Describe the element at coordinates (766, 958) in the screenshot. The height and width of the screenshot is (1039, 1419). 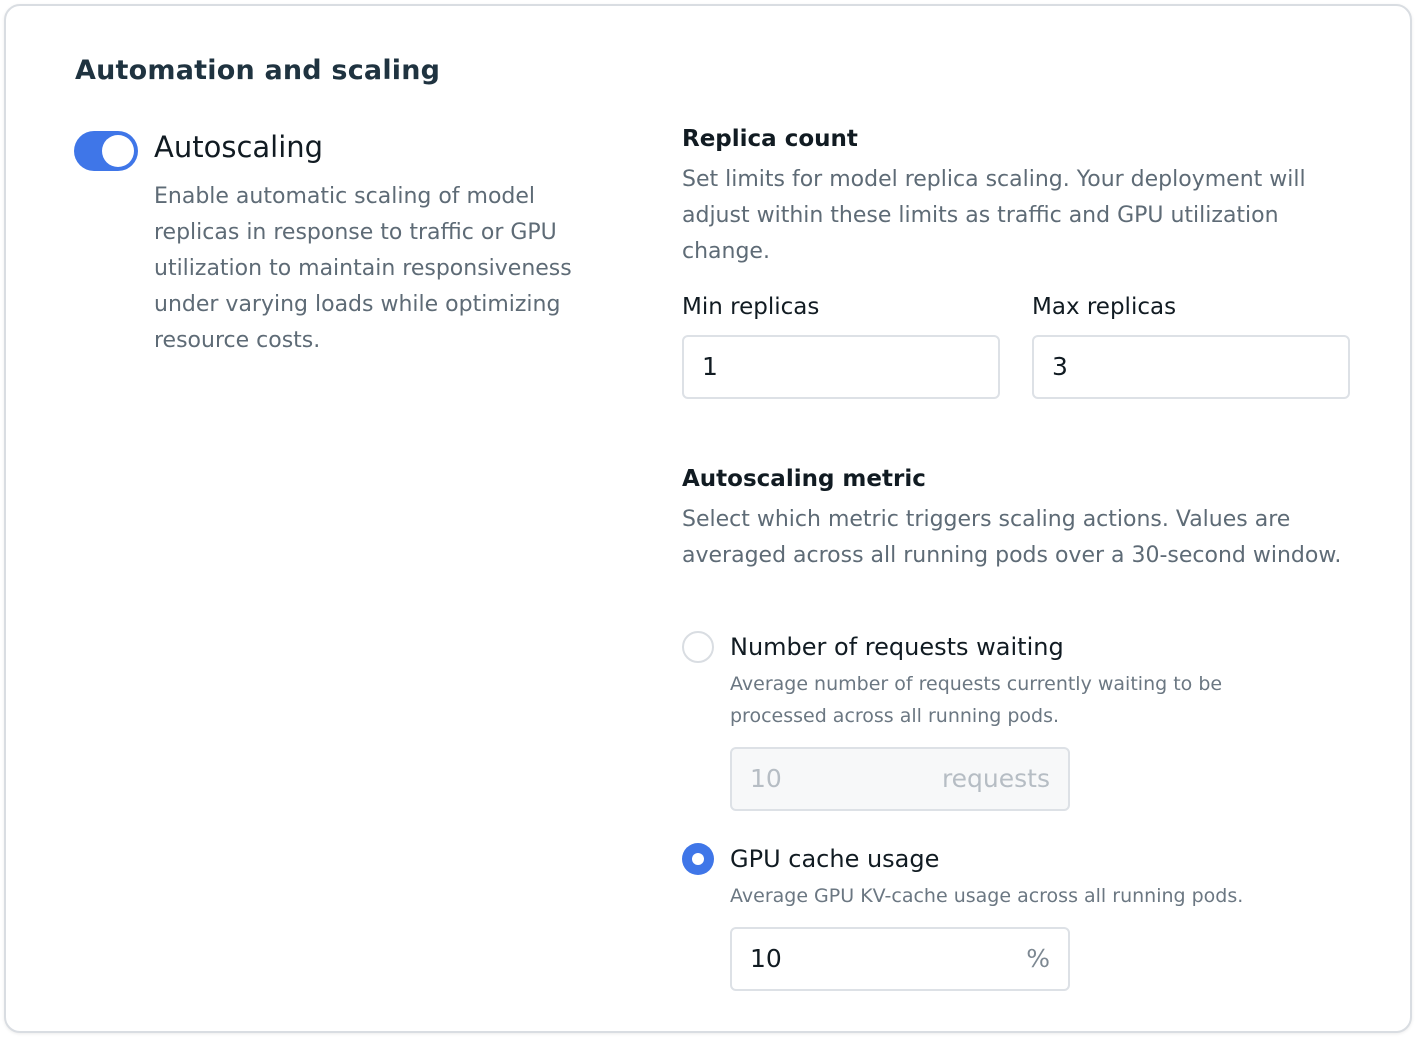
I see `gpu-cache-value: 10` at that location.